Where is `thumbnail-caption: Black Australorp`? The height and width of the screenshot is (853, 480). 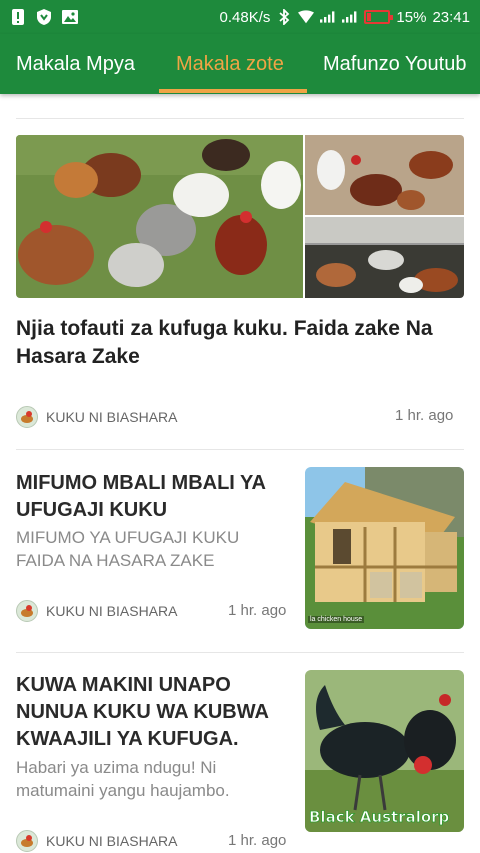
thumbnail-caption: Black Australorp is located at coordinates (379, 817).